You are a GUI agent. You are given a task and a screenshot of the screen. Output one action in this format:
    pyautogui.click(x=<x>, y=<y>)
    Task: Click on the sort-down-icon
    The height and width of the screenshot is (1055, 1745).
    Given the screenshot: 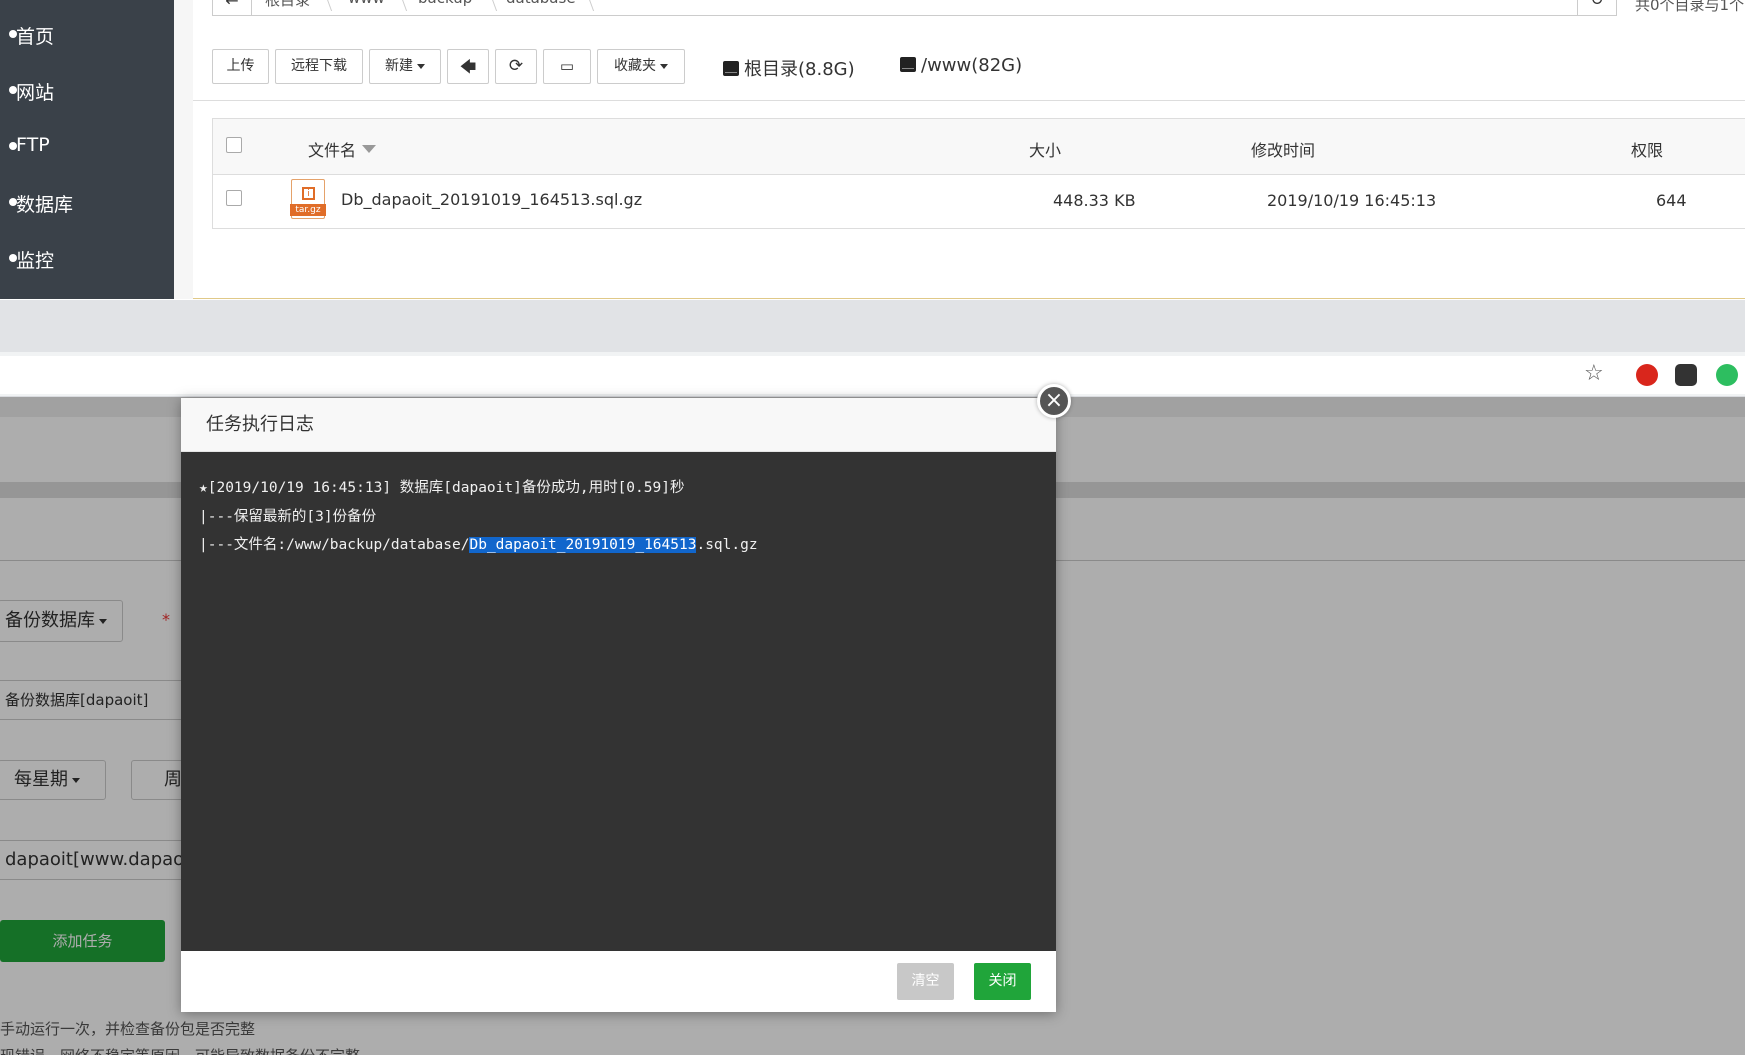 What is the action you would take?
    pyautogui.click(x=369, y=149)
    